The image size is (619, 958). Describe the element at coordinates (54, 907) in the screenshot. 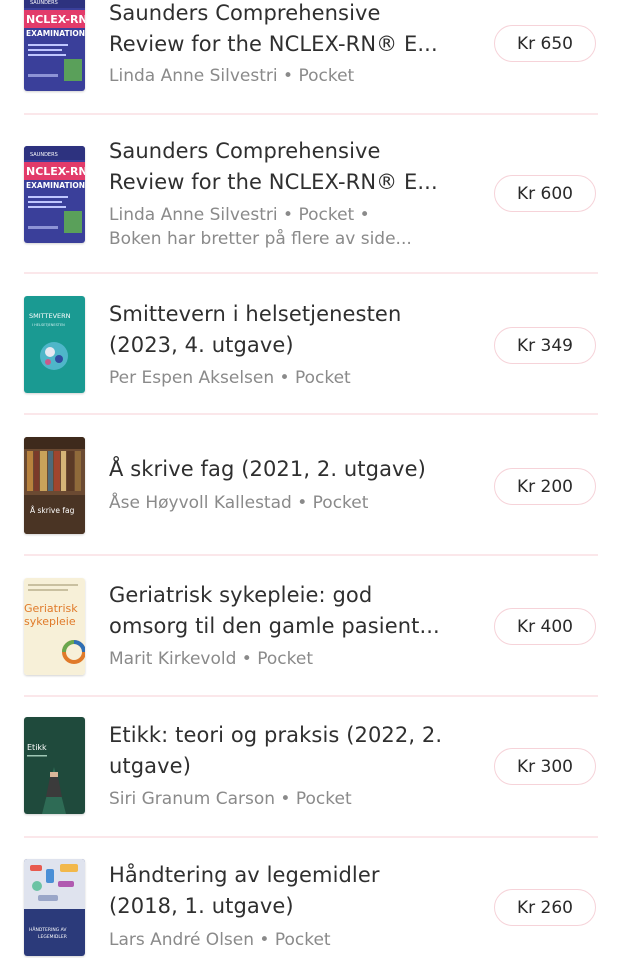

I see `book-cover-image: HÅNDTERING AV LEGEMIDLER` at that location.